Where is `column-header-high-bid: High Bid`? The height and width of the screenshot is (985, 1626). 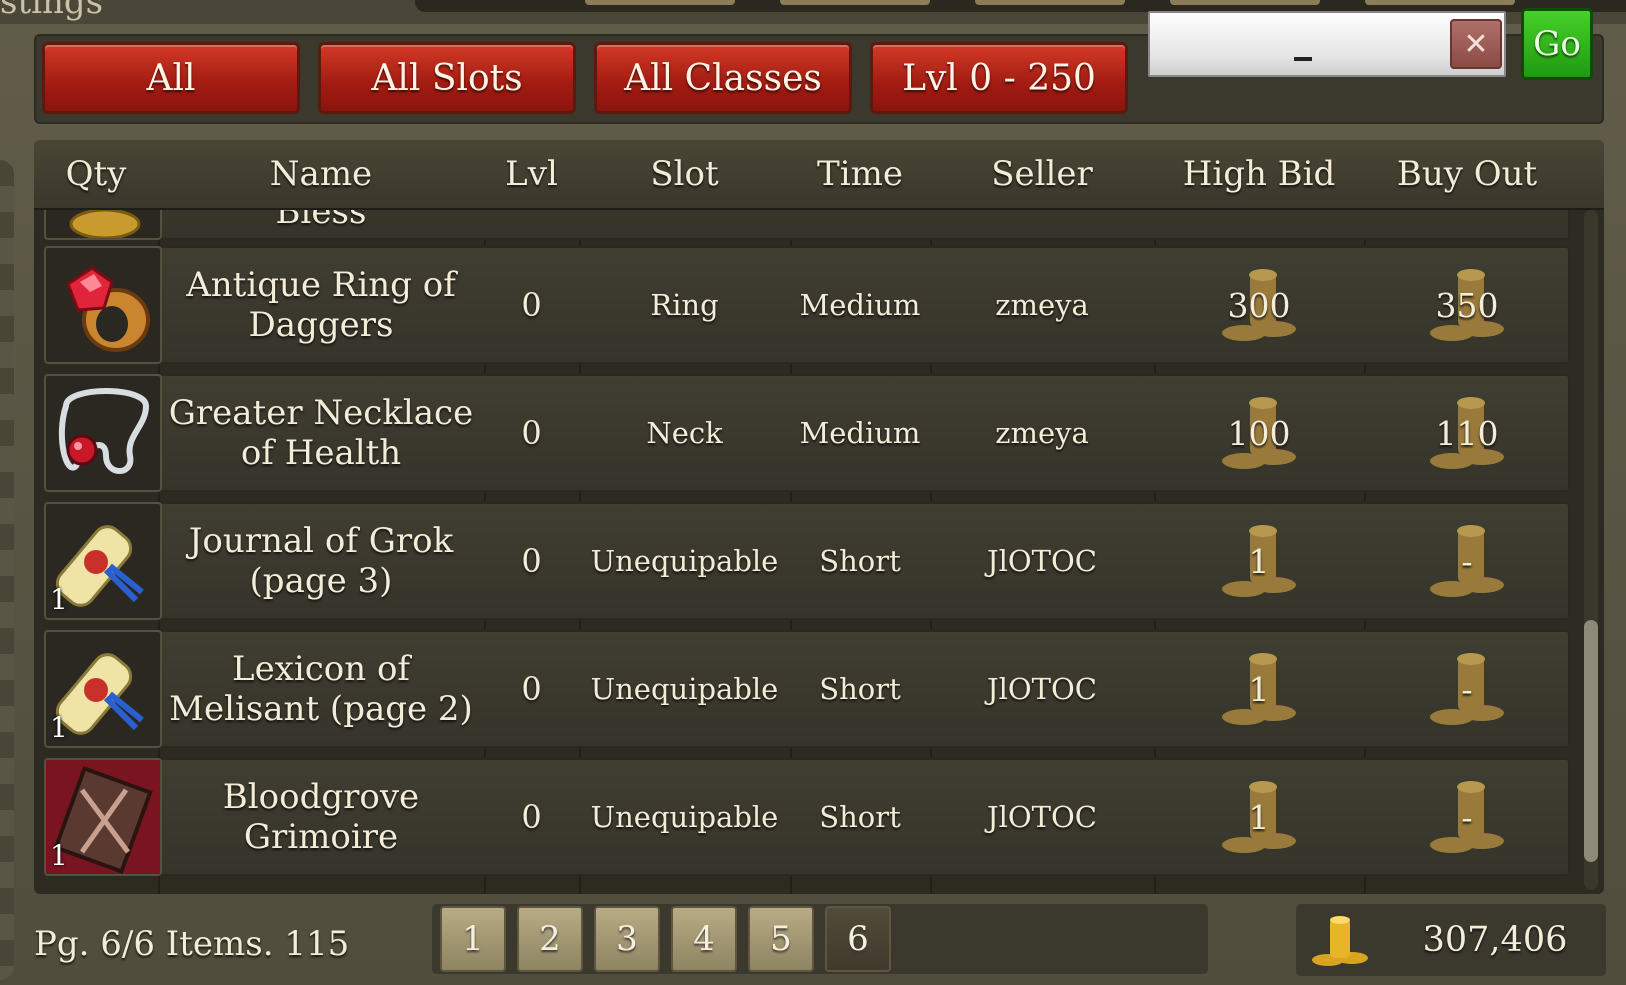 column-header-high-bid: High Bid is located at coordinates (1259, 174).